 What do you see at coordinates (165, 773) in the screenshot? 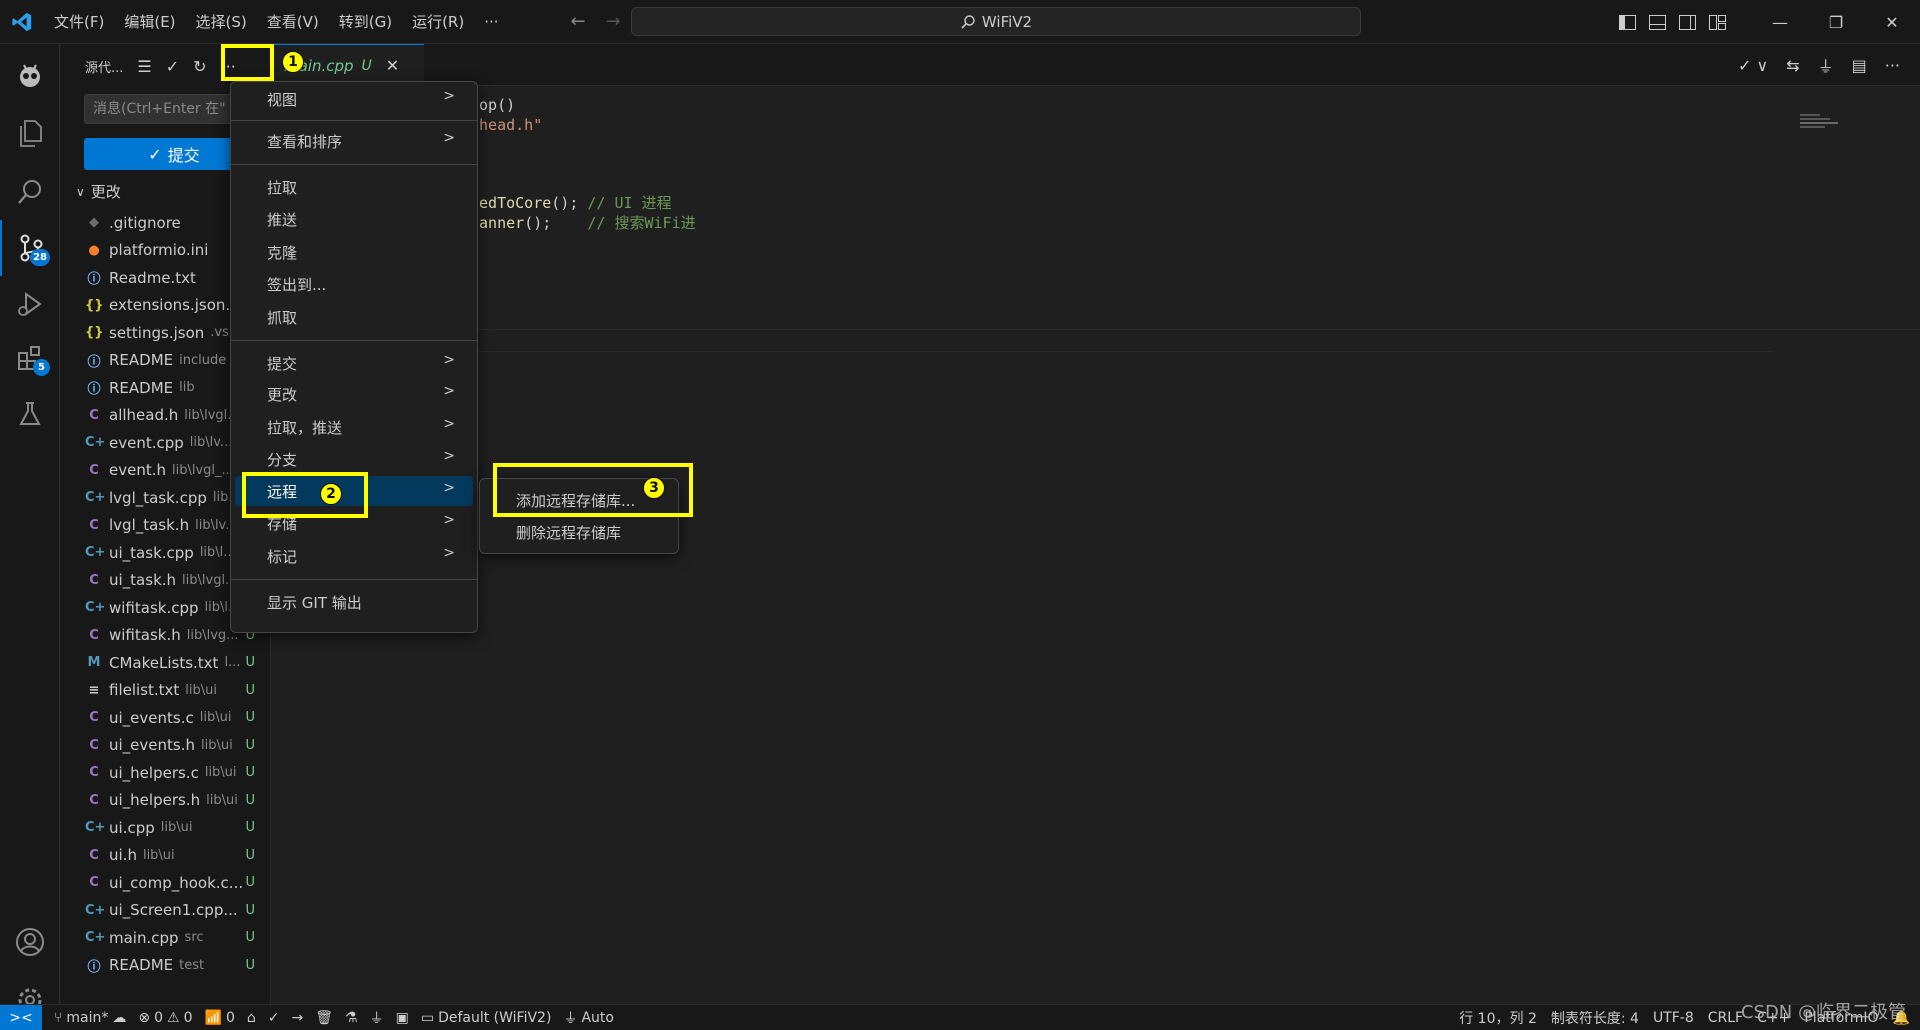
I see `file-list-item: Cui_helpers.c lib\ui U` at bounding box center [165, 773].